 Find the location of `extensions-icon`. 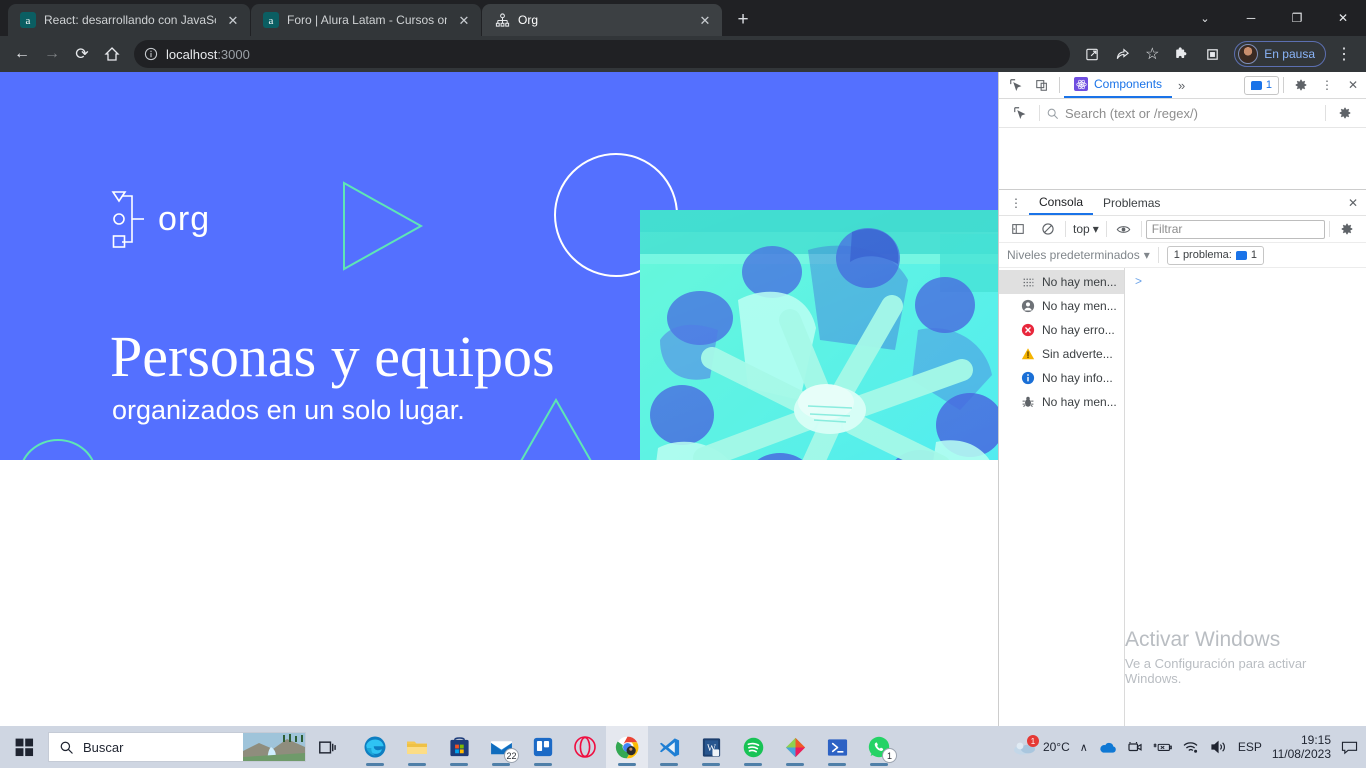

extensions-icon is located at coordinates (1182, 54).